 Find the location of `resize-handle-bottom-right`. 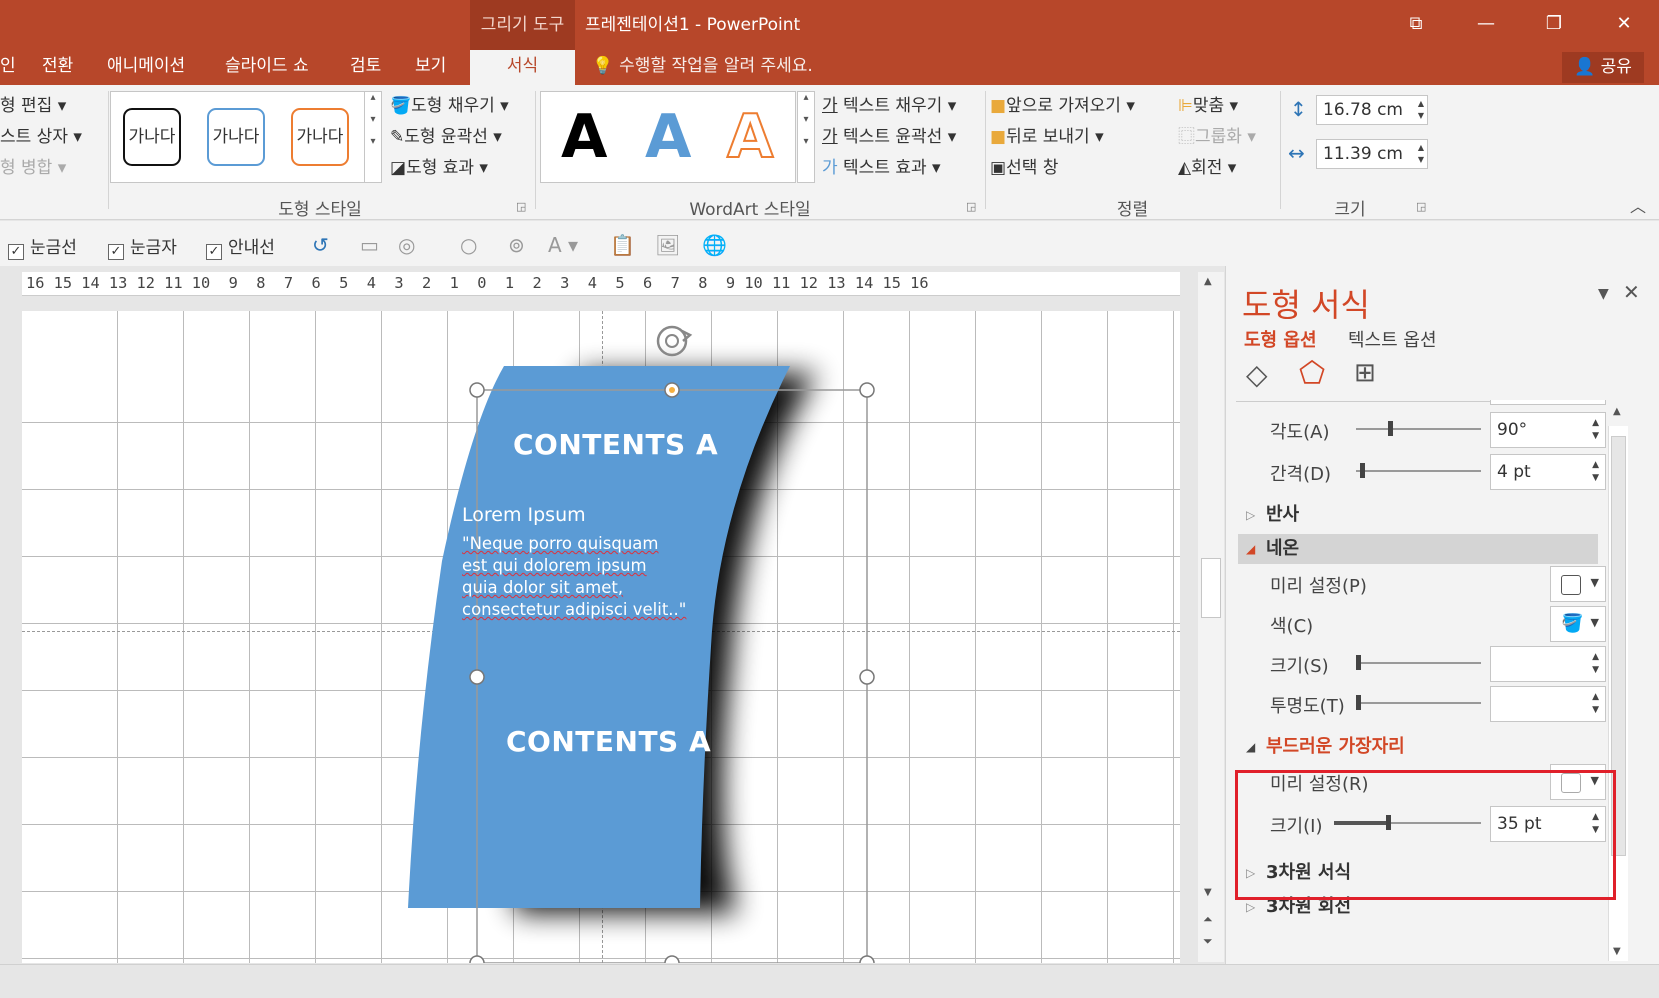

resize-handle-bottom-right is located at coordinates (867, 959).